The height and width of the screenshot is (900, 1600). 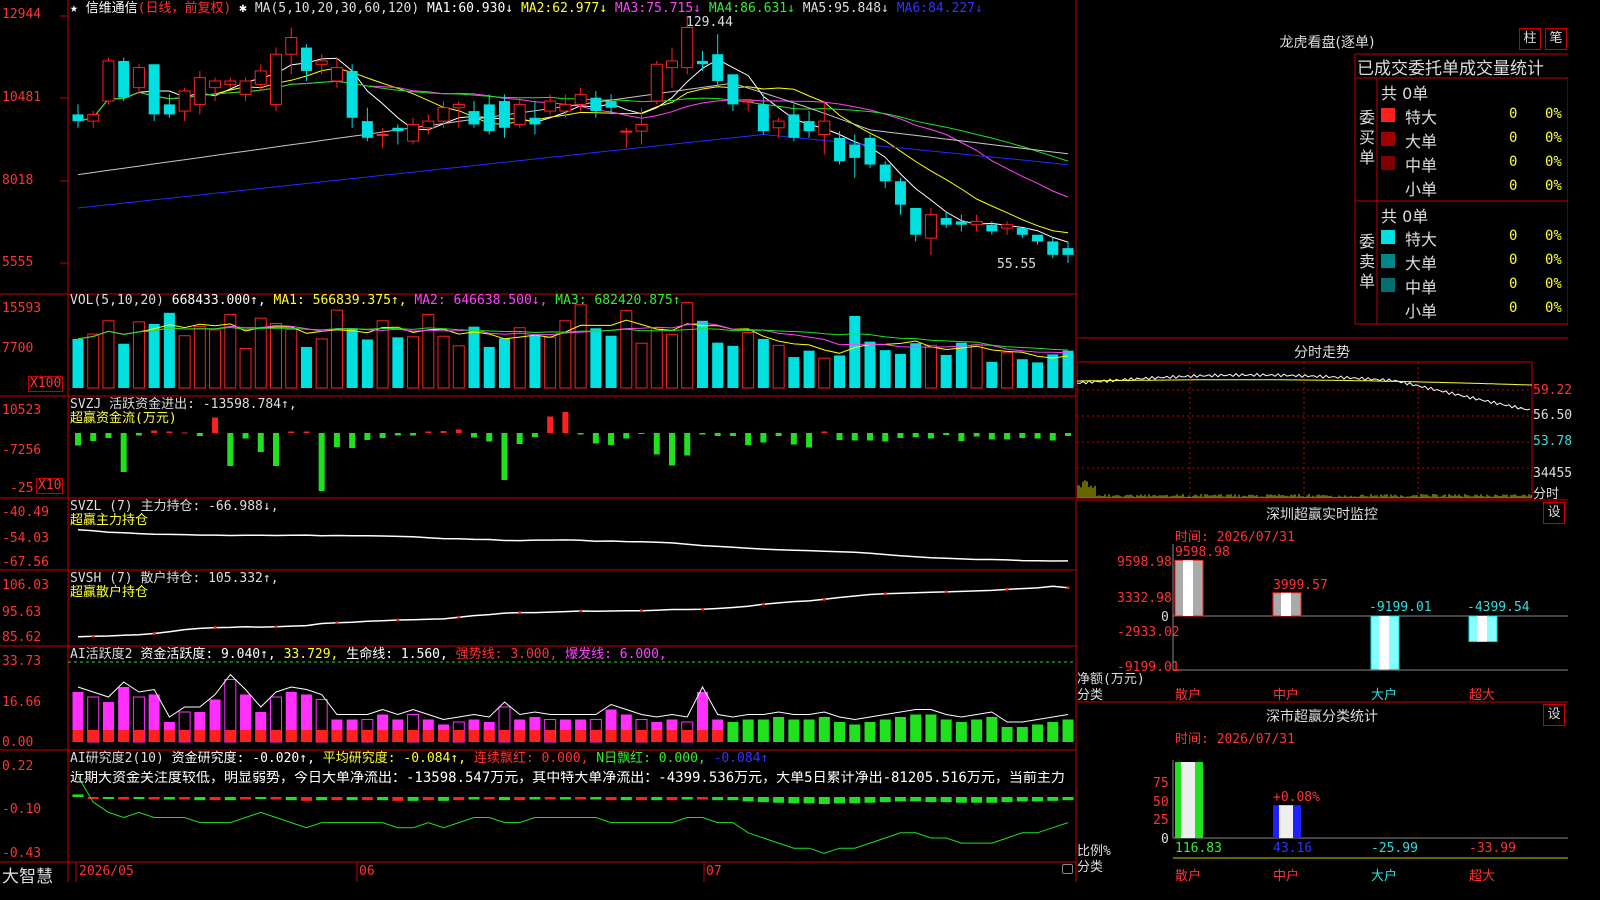 What do you see at coordinates (112, 8) in the screenshot?
I see `stock-name: 信维通信` at bounding box center [112, 8].